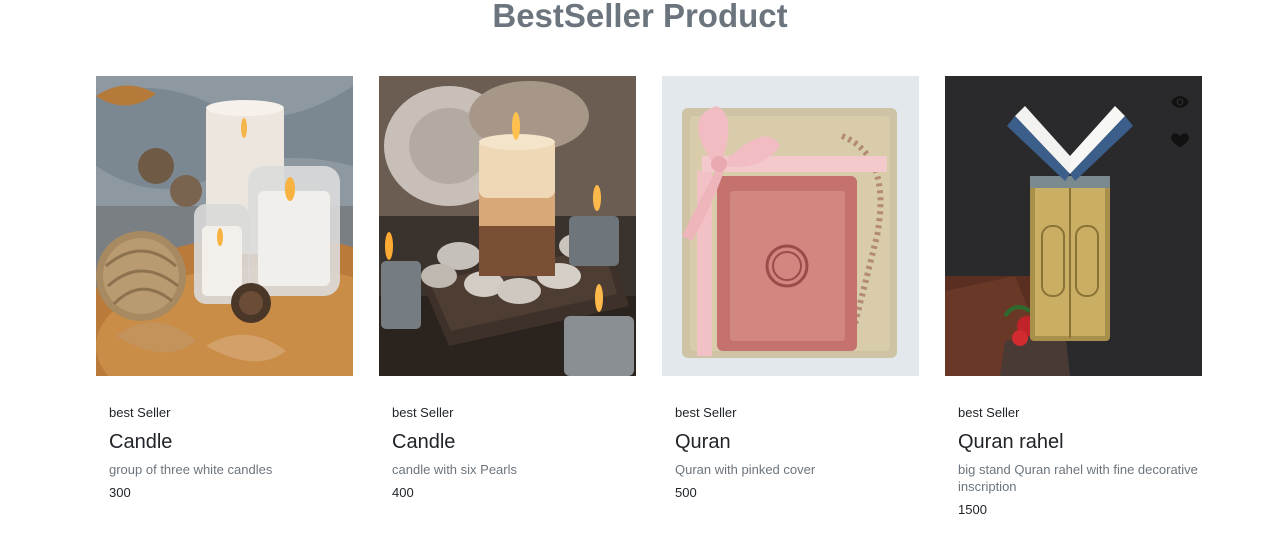 The width and height of the screenshot is (1280, 544). I want to click on product-description: group of three white candles, so click(191, 469).